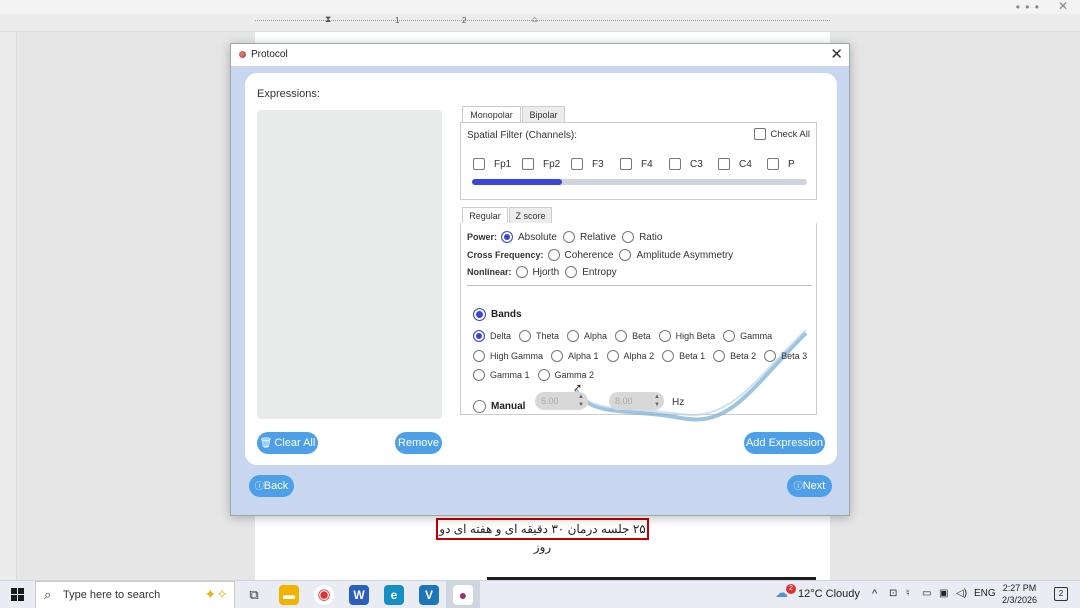 The height and width of the screenshot is (608, 1080). What do you see at coordinates (397, 20) in the screenshot?
I see `ruler-mark: 1` at bounding box center [397, 20].